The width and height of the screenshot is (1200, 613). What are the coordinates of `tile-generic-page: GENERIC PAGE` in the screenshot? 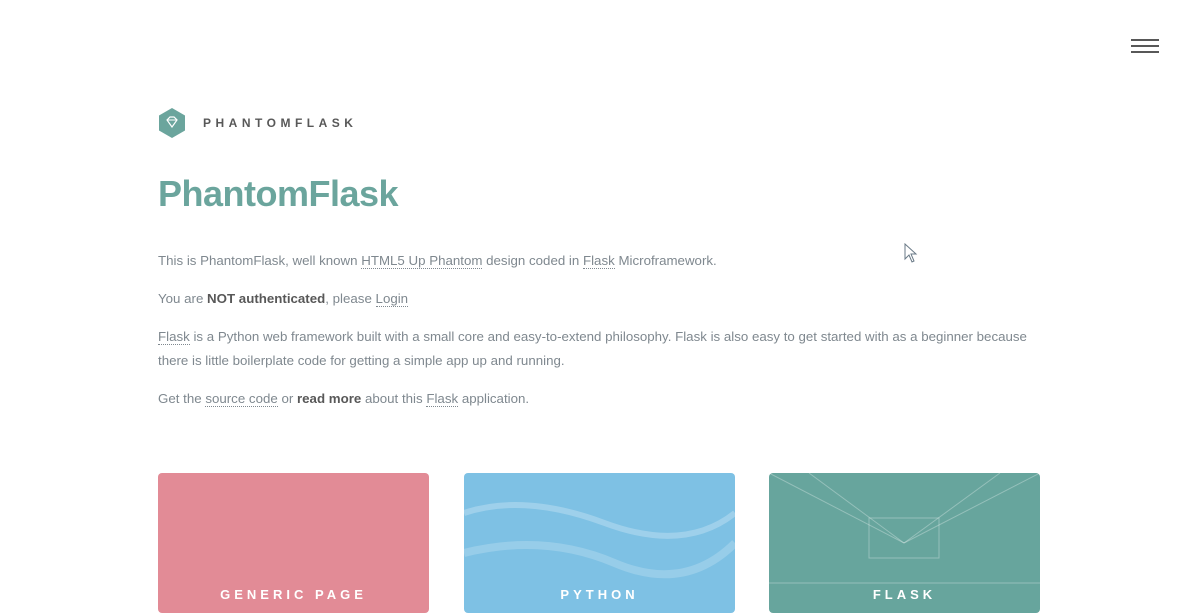 It's located at (293, 543).